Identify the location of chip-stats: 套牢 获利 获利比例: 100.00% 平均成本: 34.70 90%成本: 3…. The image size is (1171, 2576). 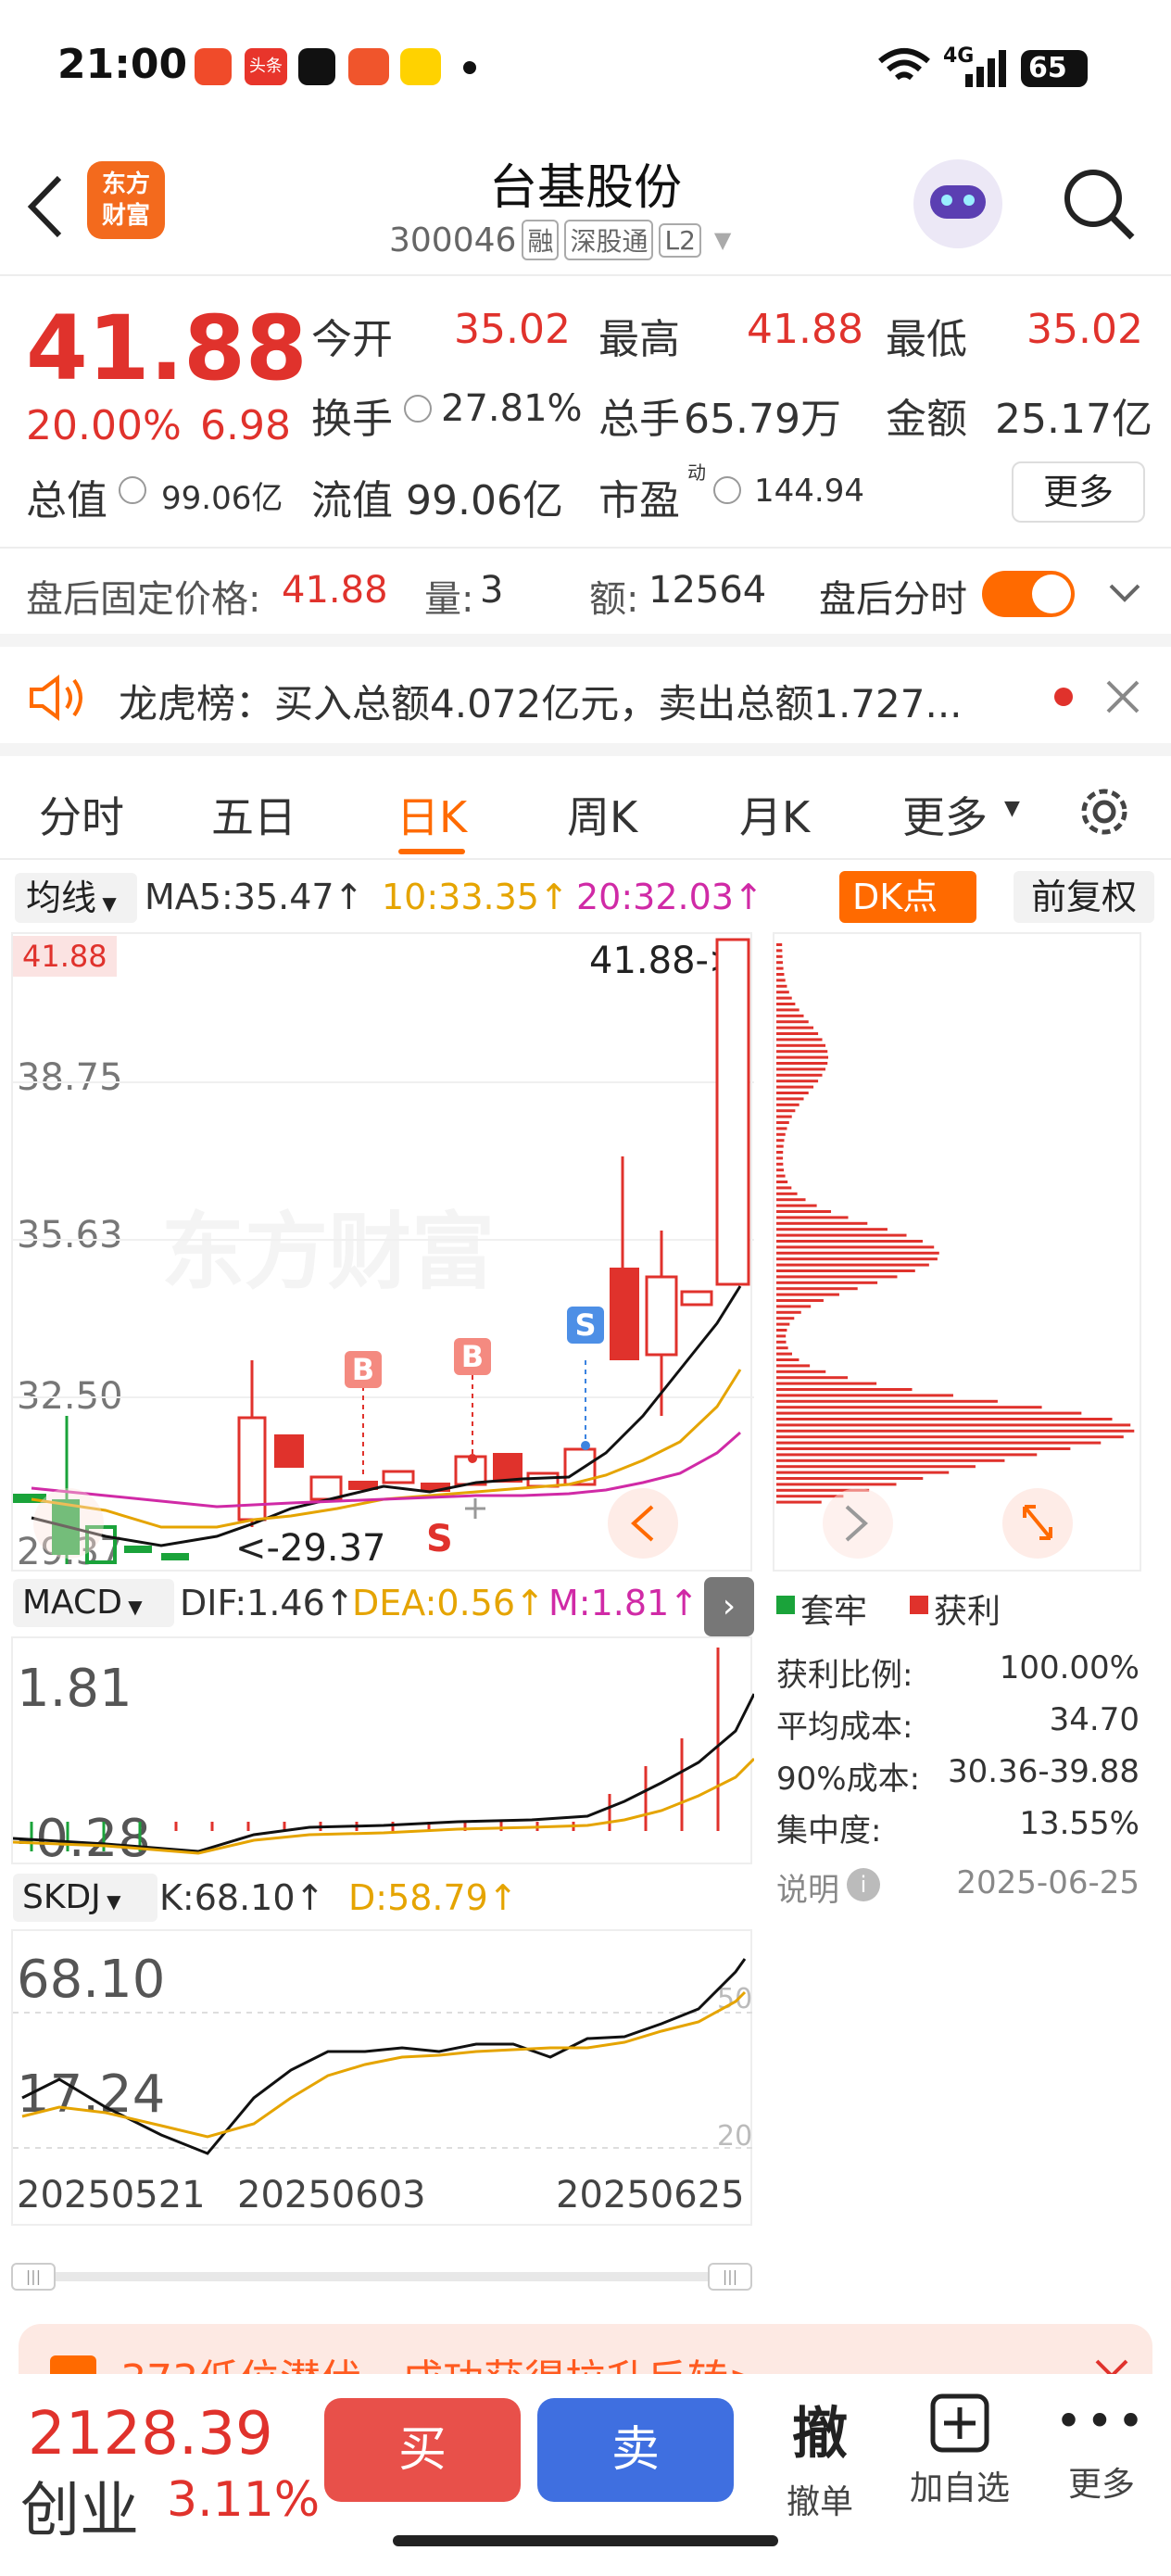
(958, 1742).